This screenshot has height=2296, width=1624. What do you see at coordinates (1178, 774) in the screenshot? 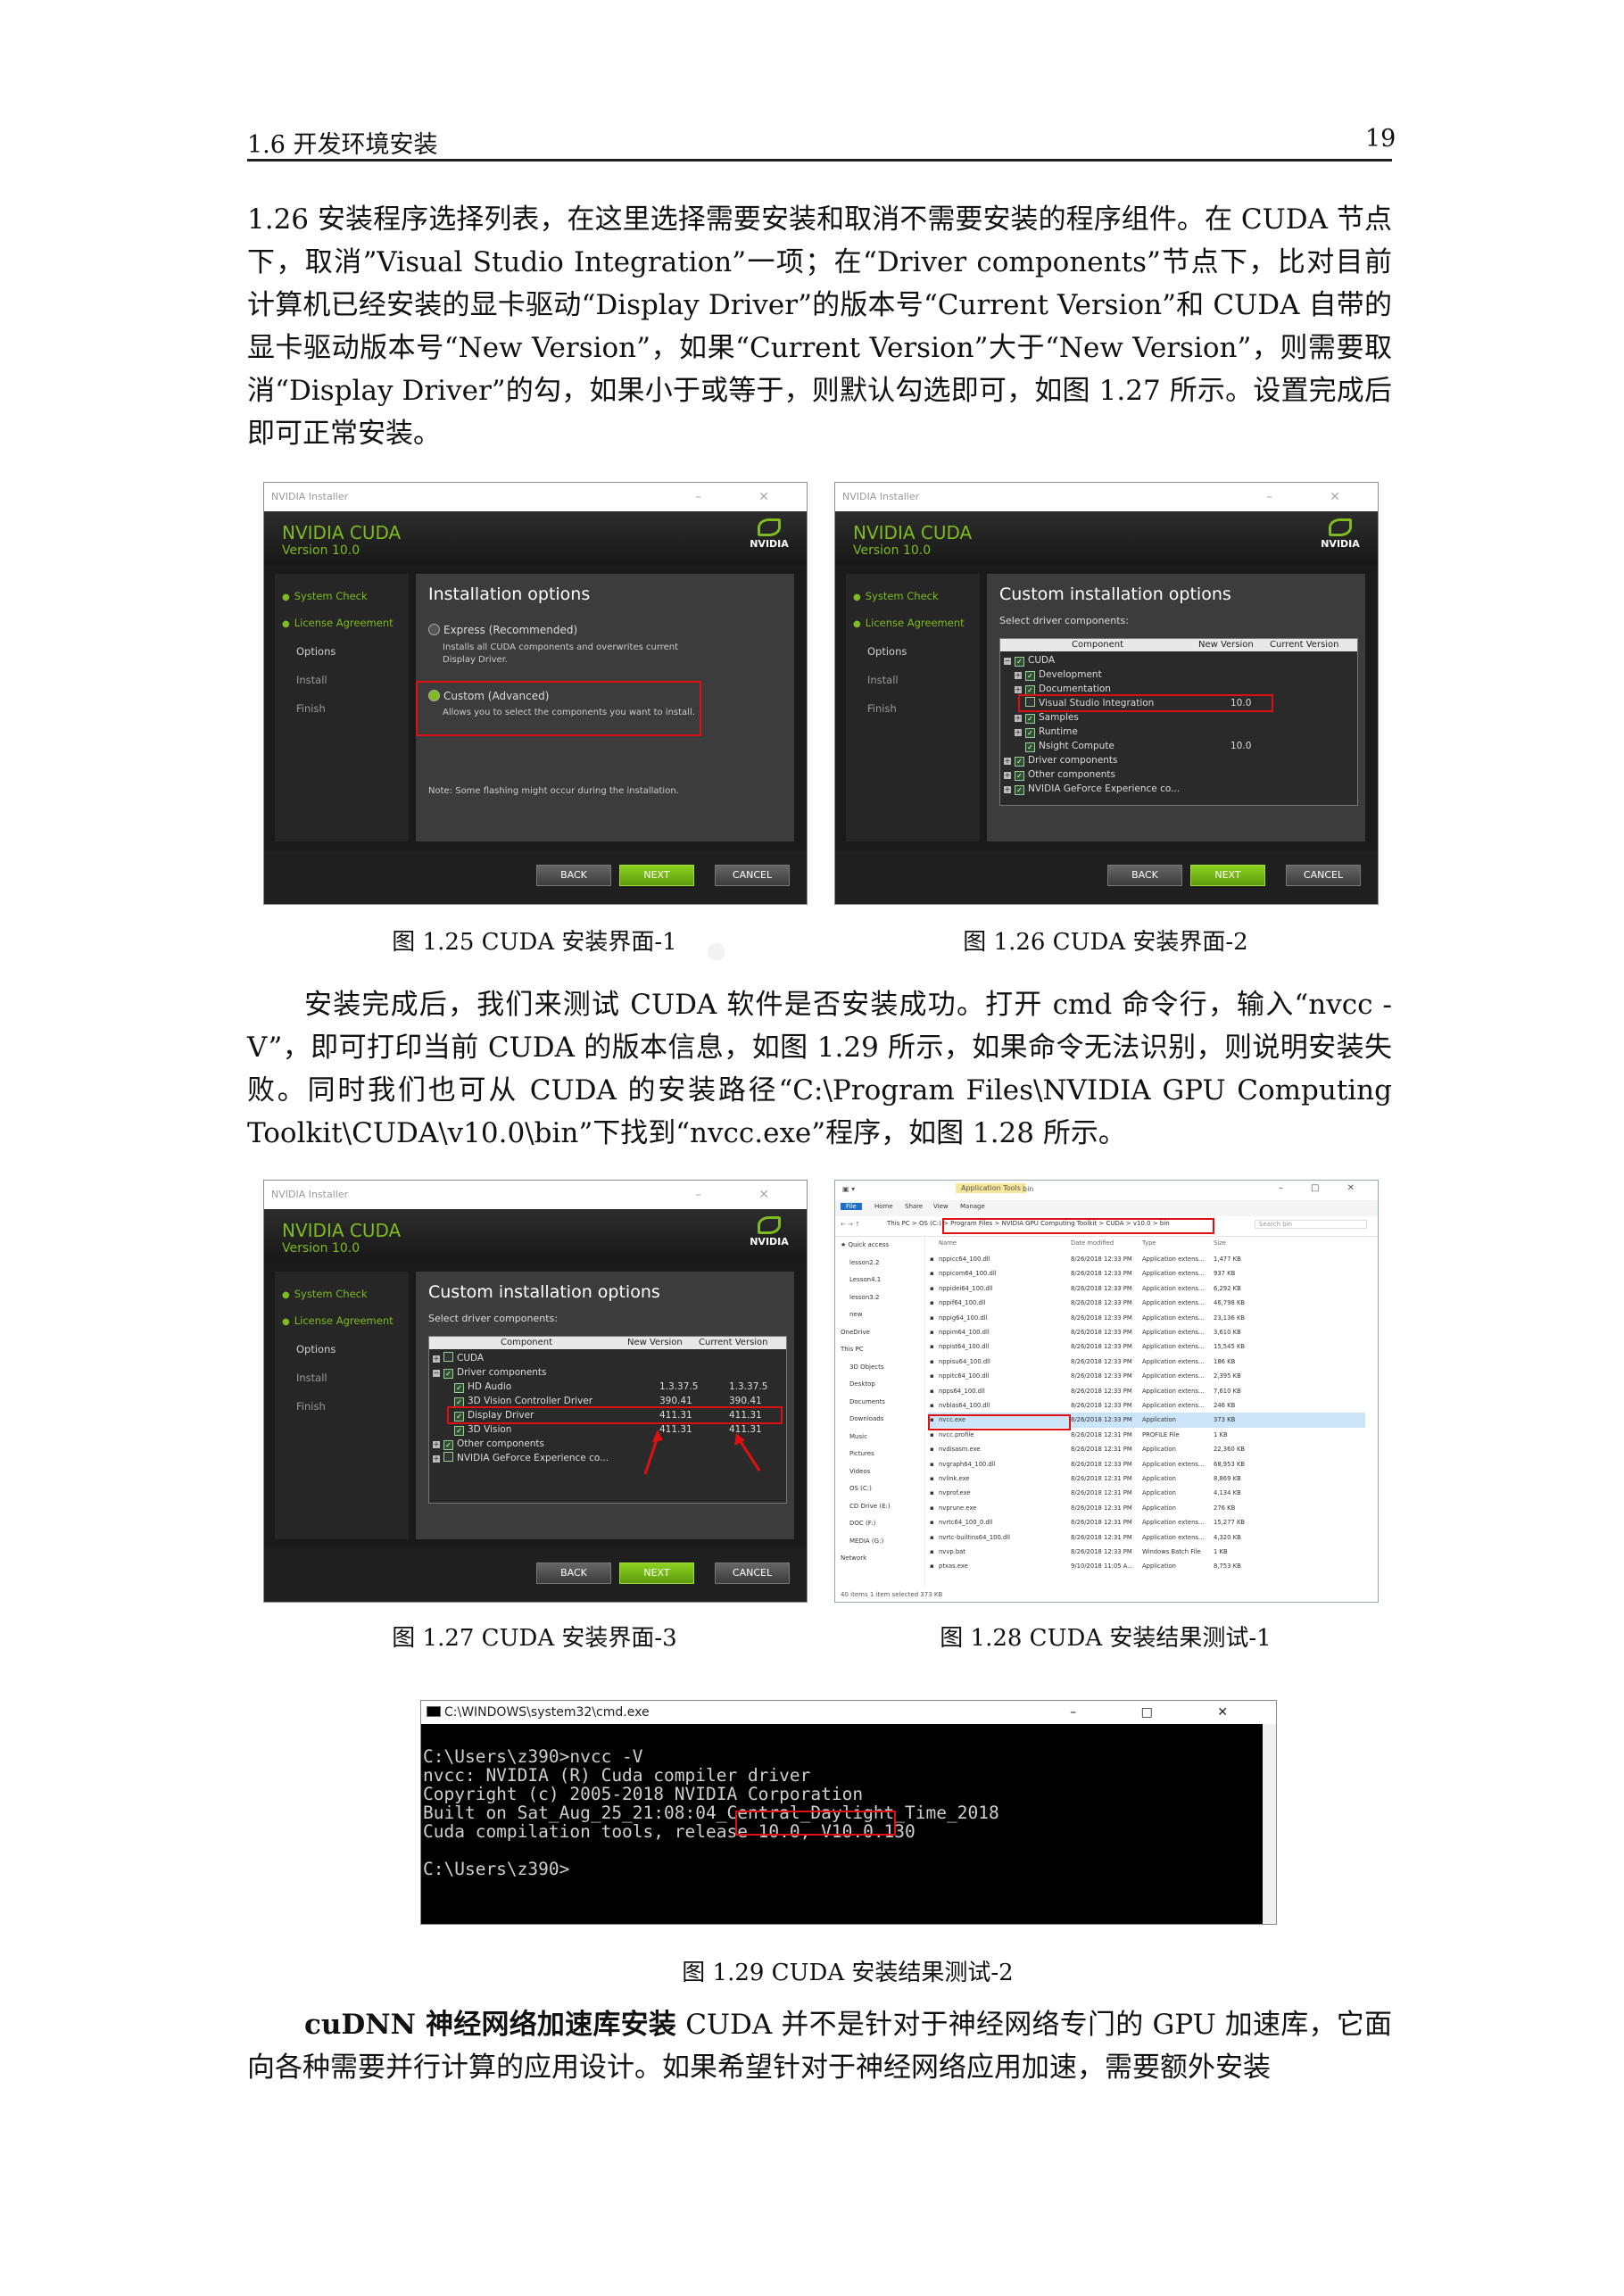
I see `tree-row: + ✓ Other components` at bounding box center [1178, 774].